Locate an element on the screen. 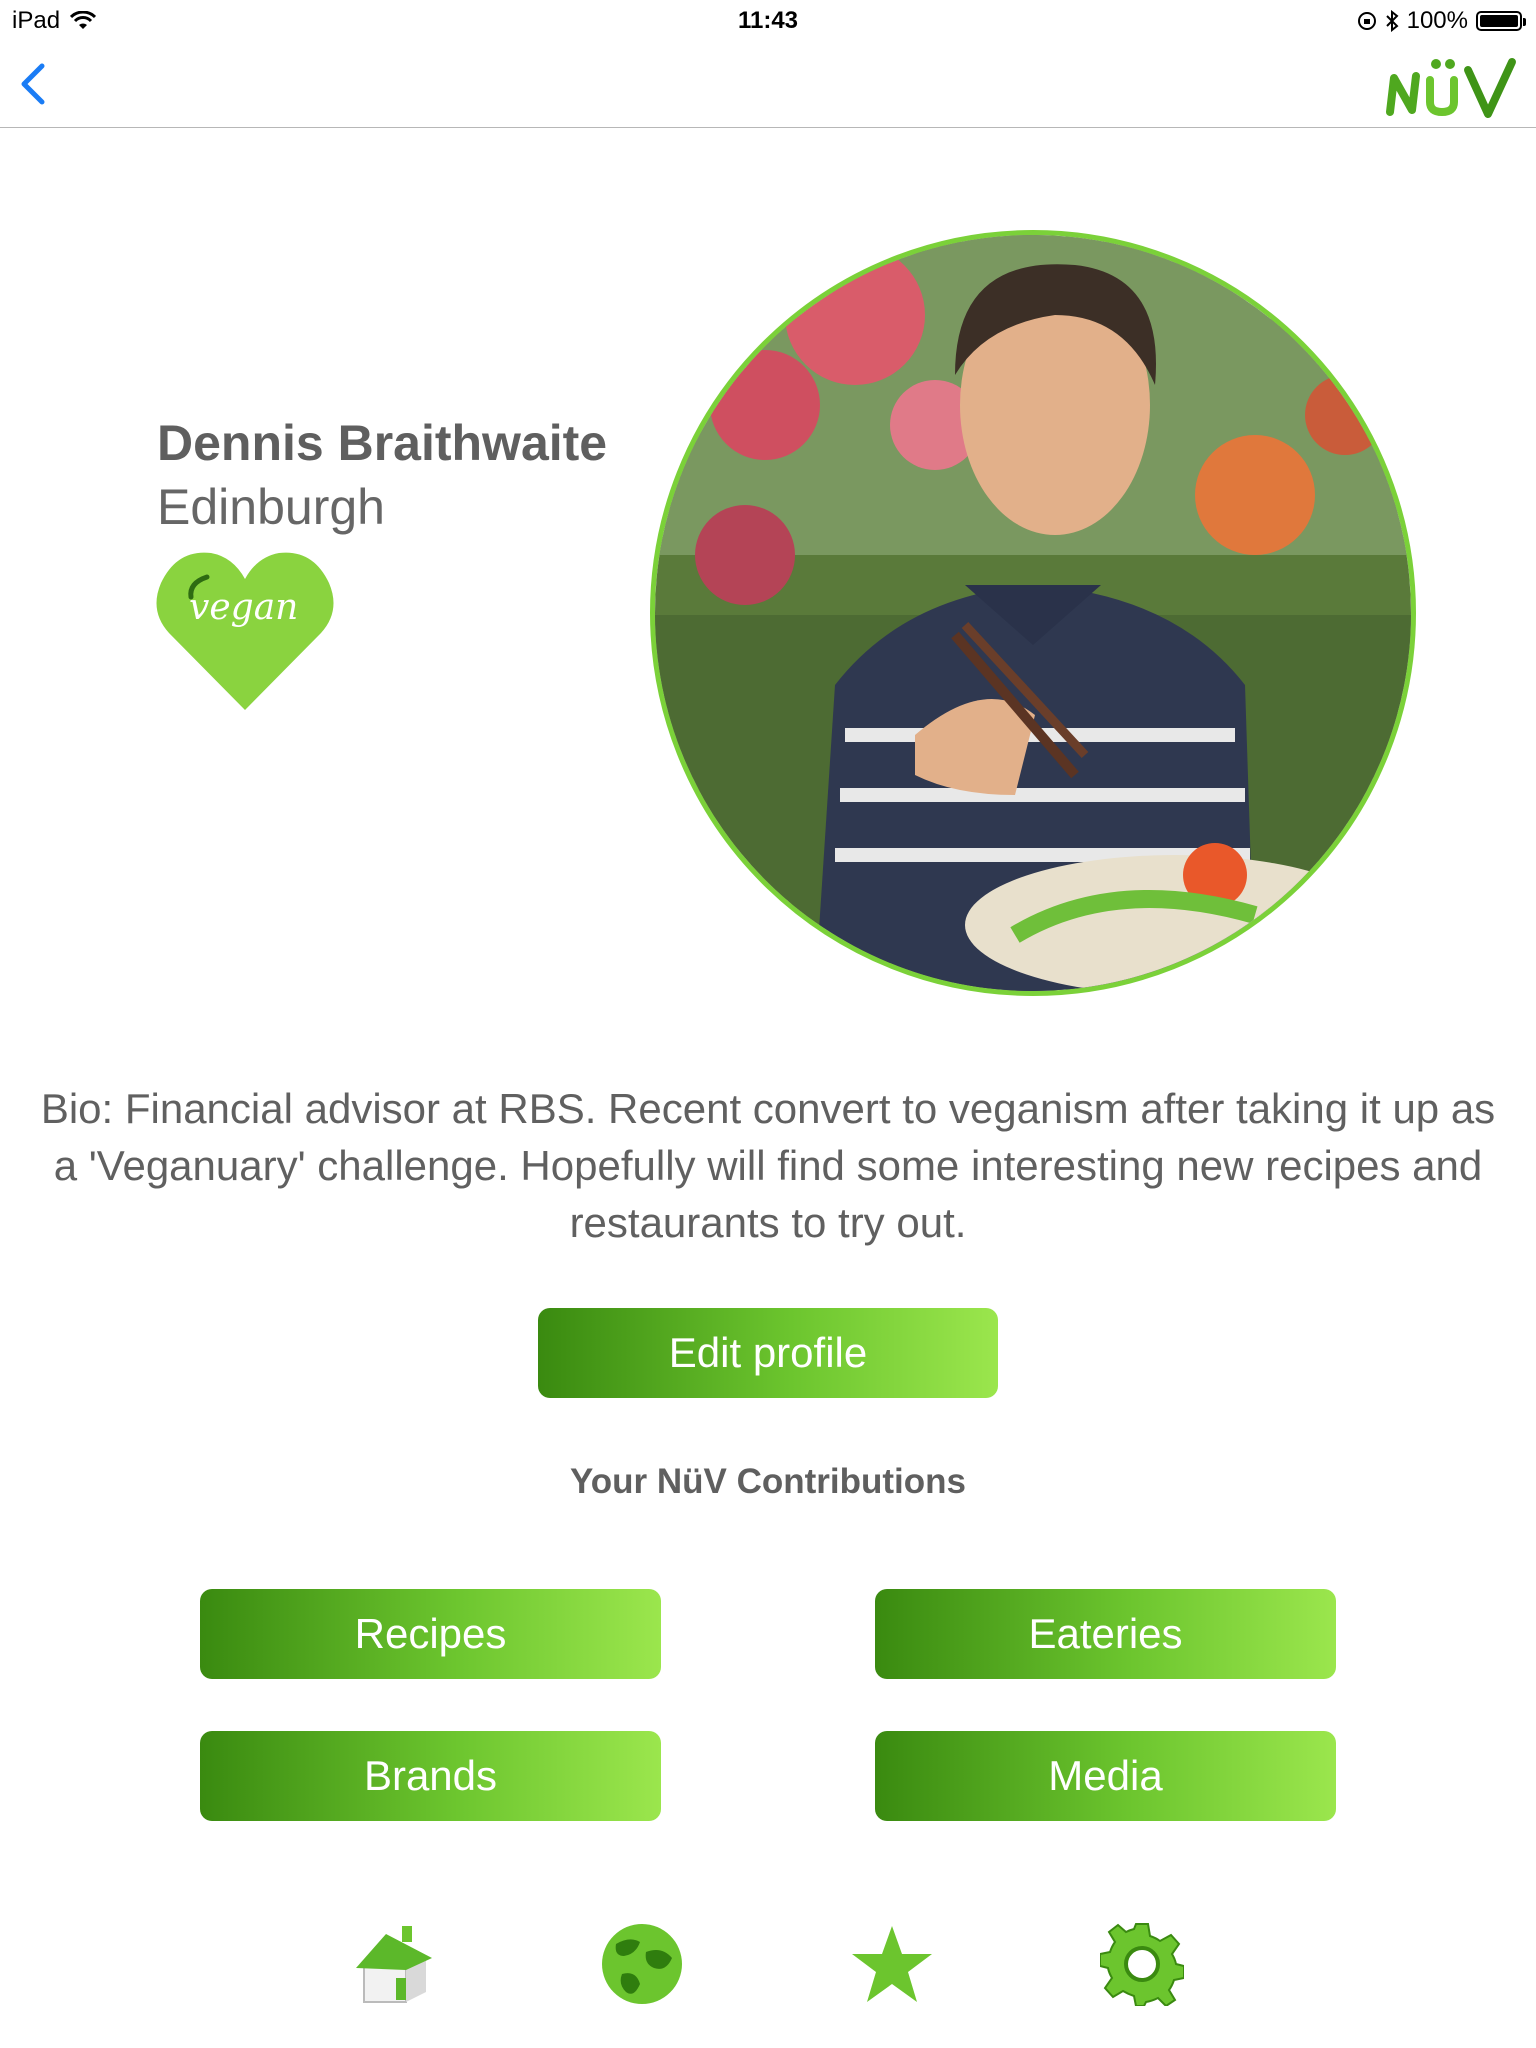 The width and height of the screenshot is (1536, 2048). clock: 11:43 is located at coordinates (768, 20).